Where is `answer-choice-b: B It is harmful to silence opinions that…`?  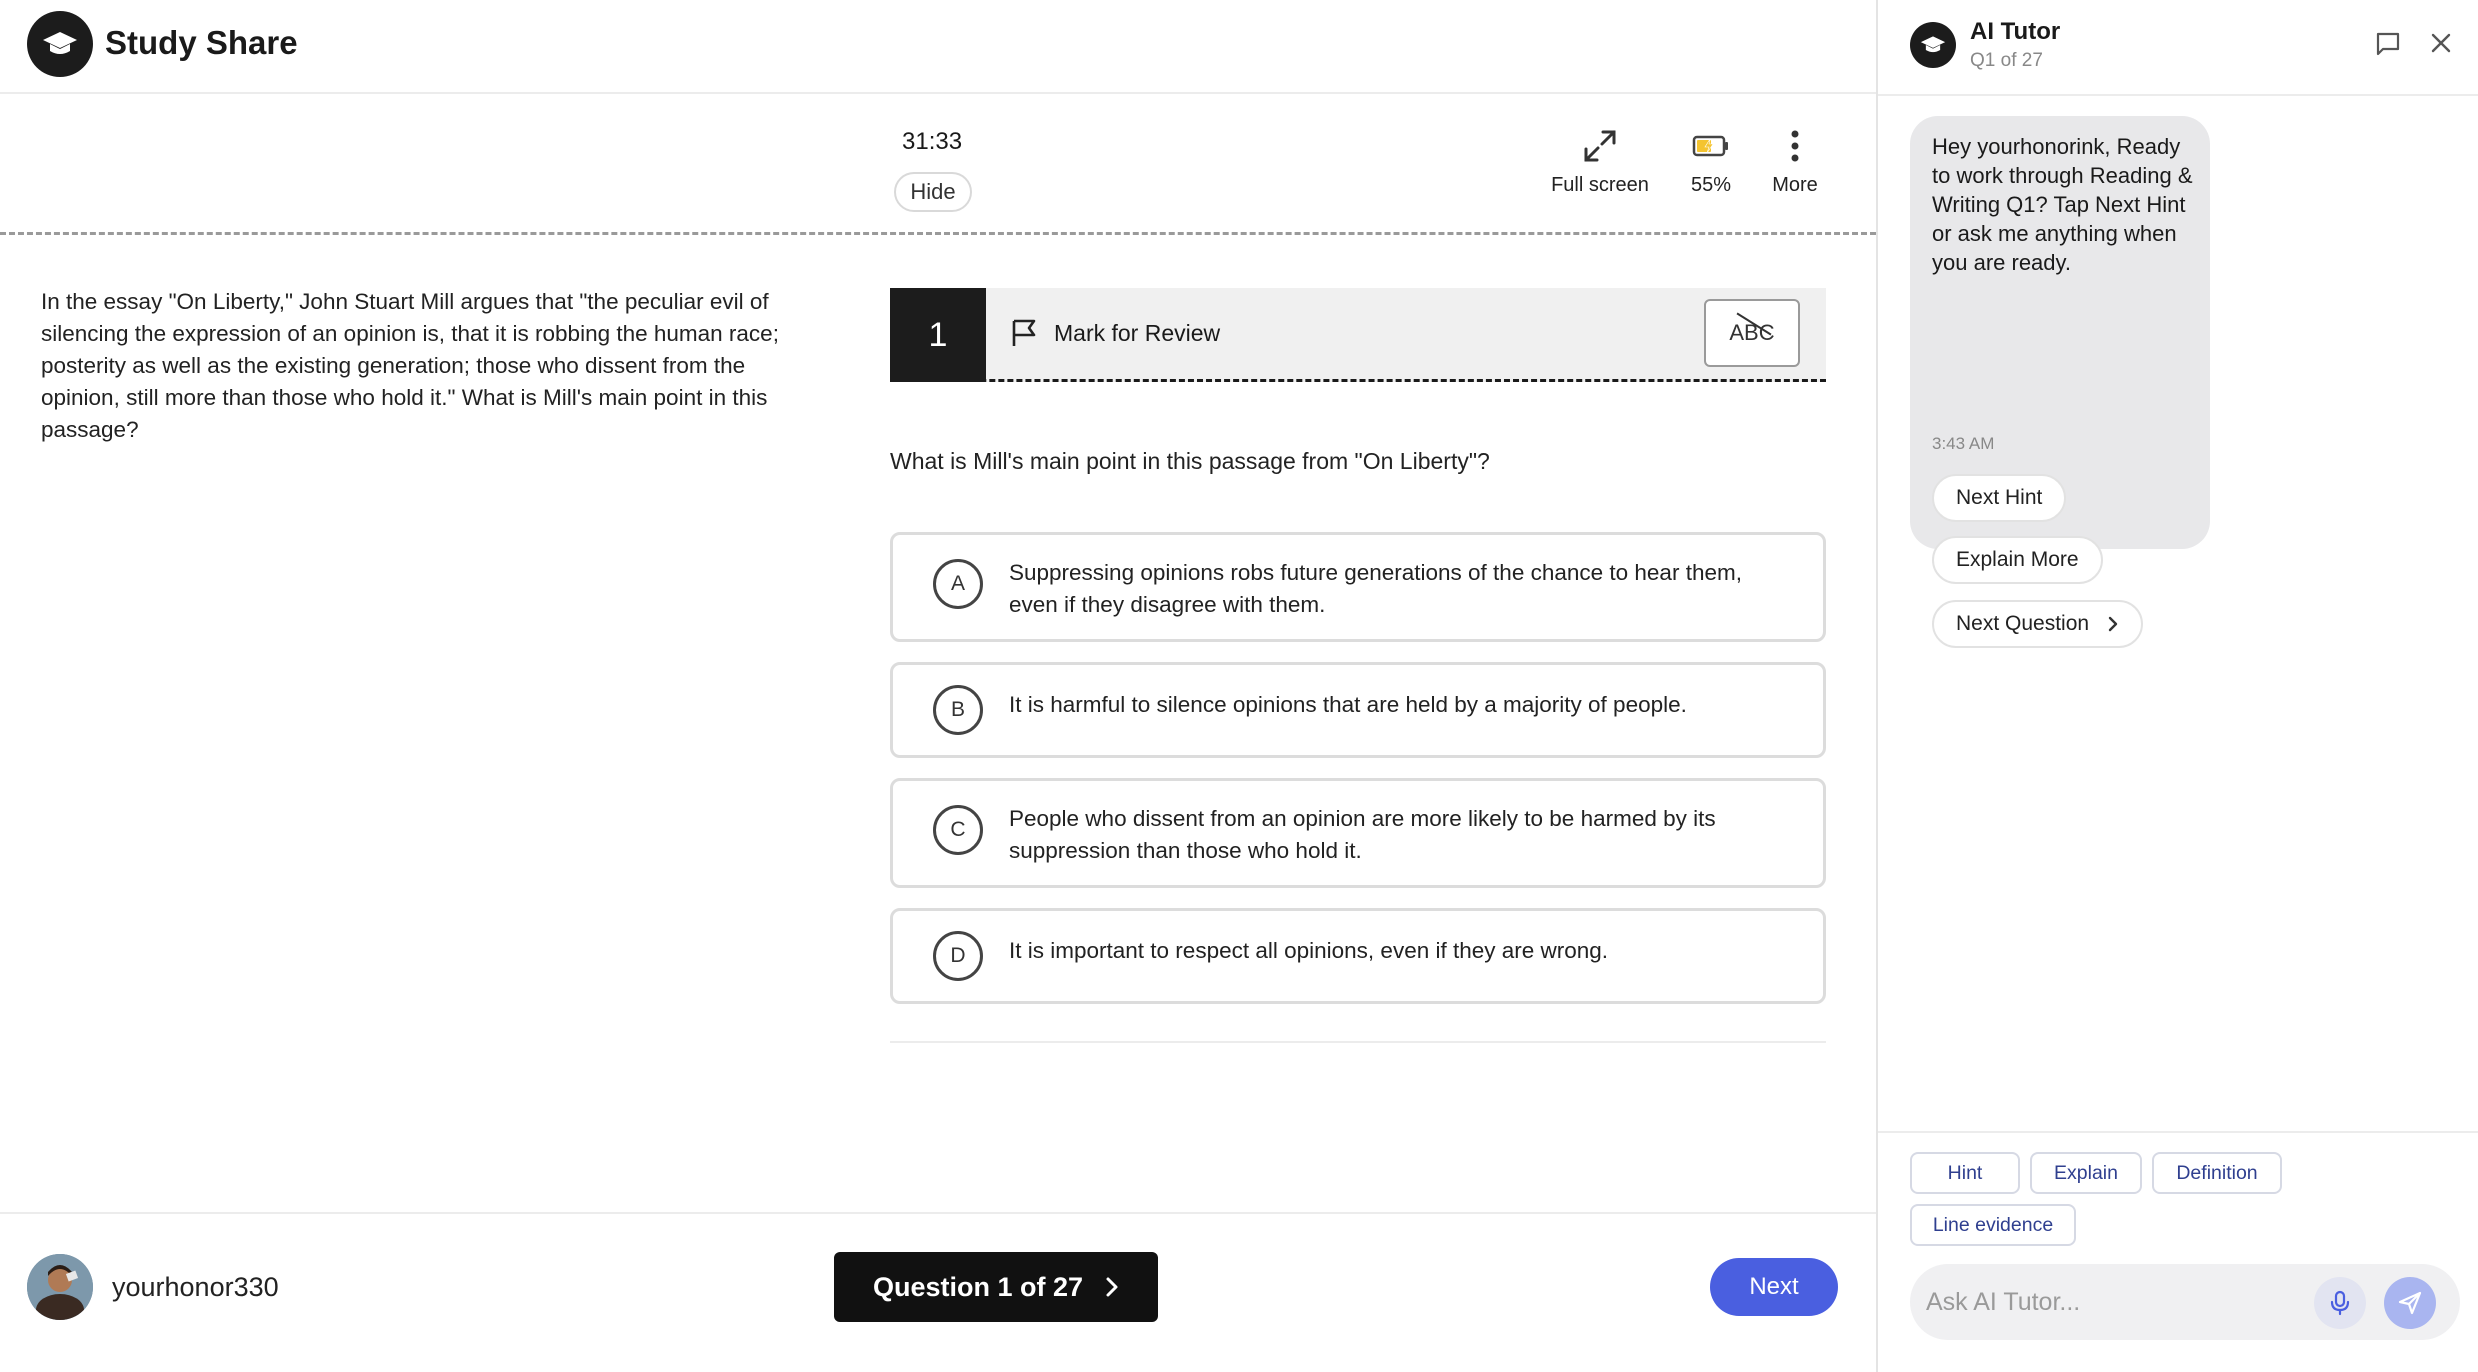 answer-choice-b: B It is harmful to silence opinions that… is located at coordinates (1358, 710).